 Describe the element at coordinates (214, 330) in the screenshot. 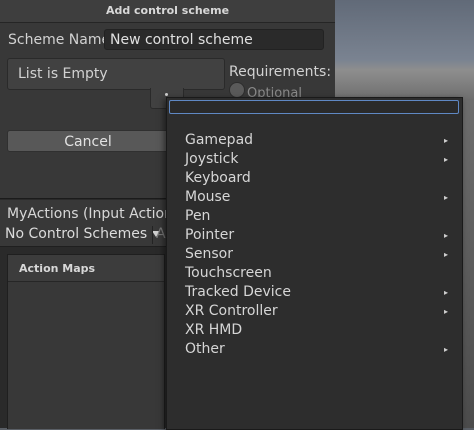

I see `popup-item-label: XR HMD` at that location.